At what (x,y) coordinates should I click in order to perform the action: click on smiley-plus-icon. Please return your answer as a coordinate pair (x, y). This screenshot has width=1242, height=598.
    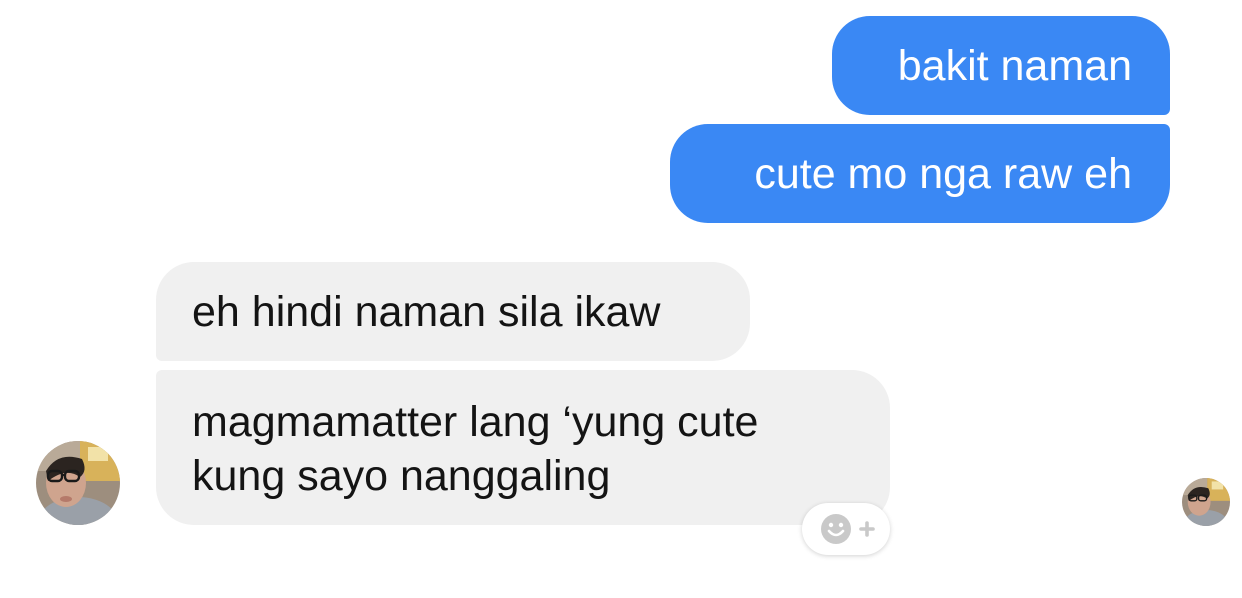
    Looking at the image, I should click on (848, 529).